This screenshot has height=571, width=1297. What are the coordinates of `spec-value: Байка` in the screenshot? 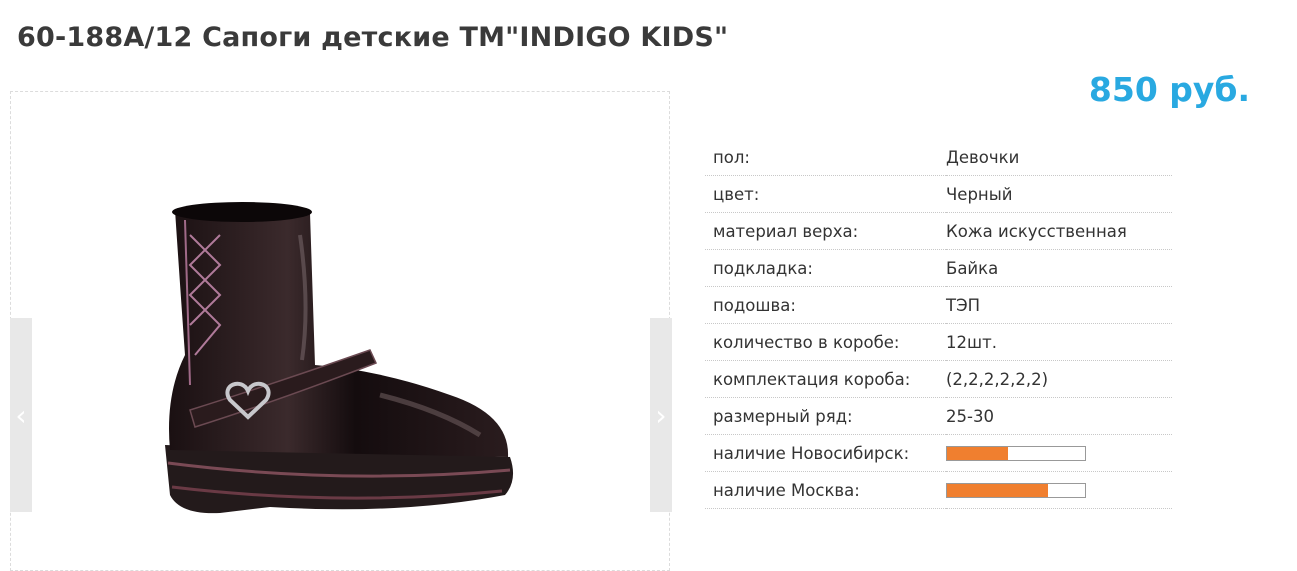 It's located at (1059, 268).